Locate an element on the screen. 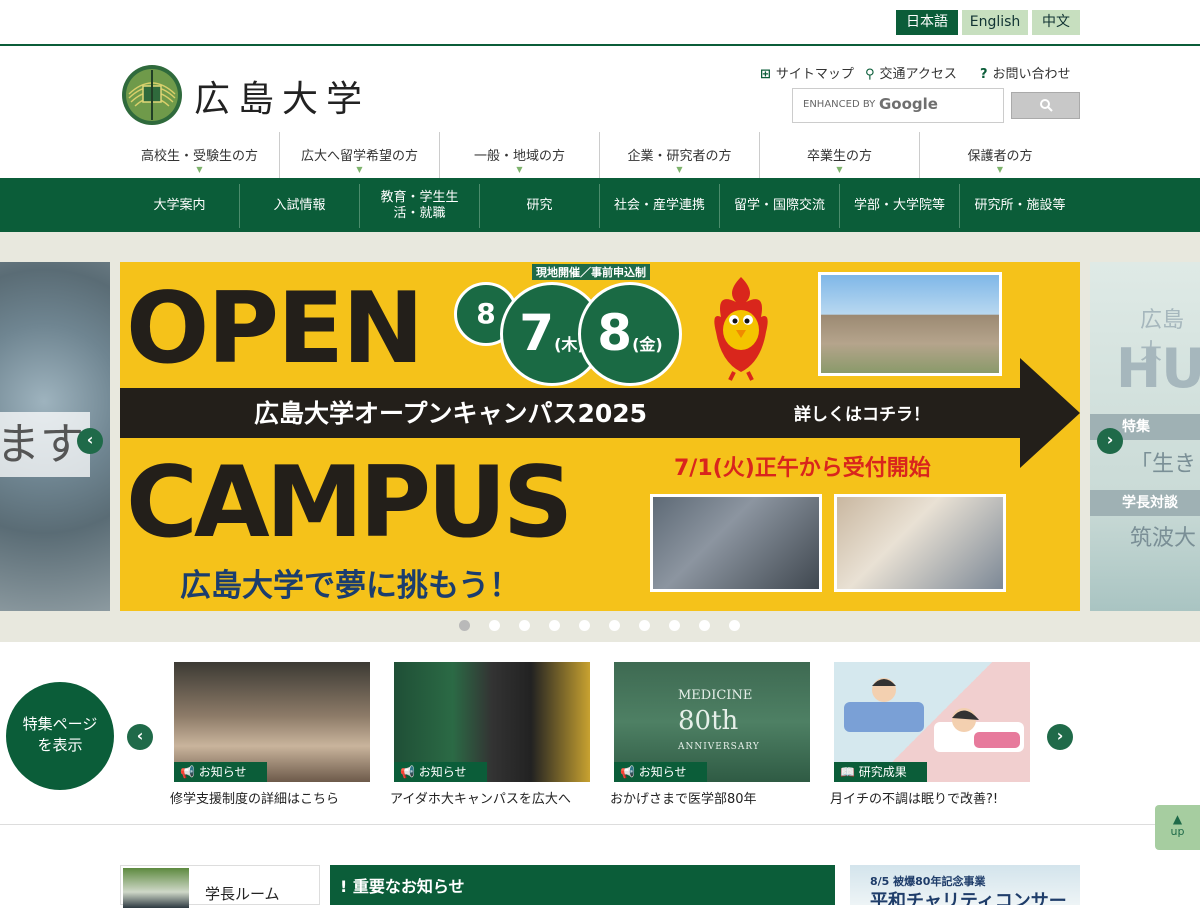 This screenshot has height=908, width=1200. audience-nav-prospective: 高校生・受験生の方 ▼ is located at coordinates (200, 155).